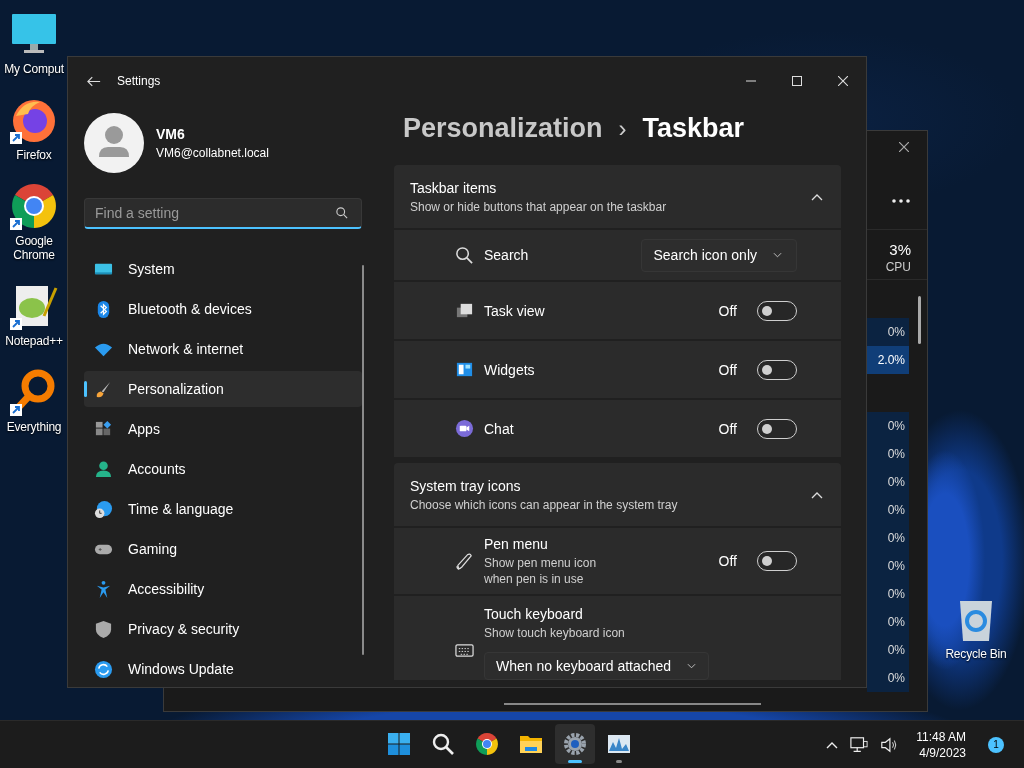 This screenshot has width=1024, height=768. I want to click on gear-icon, so click(575, 744).